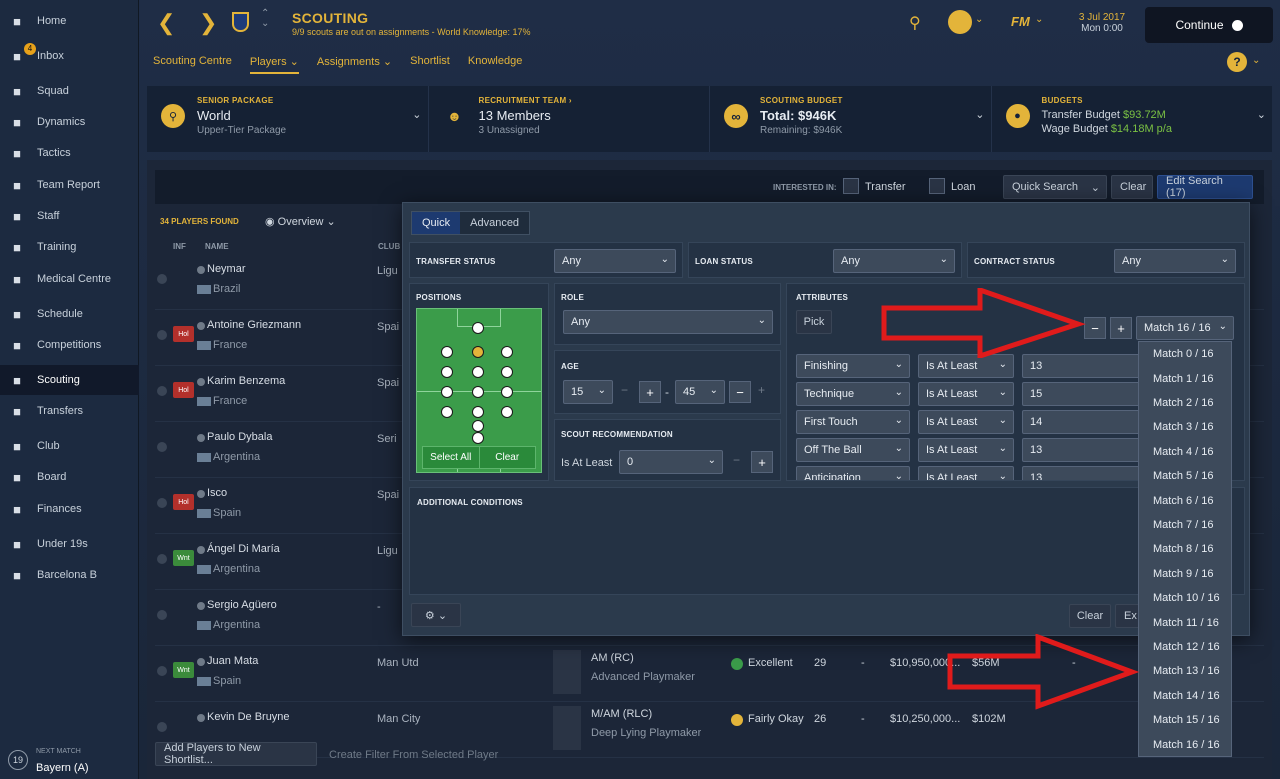 The height and width of the screenshot is (779, 1280). What do you see at coordinates (192, 64) in the screenshot?
I see `tab-scouting-centre: Scouting Centre` at bounding box center [192, 64].